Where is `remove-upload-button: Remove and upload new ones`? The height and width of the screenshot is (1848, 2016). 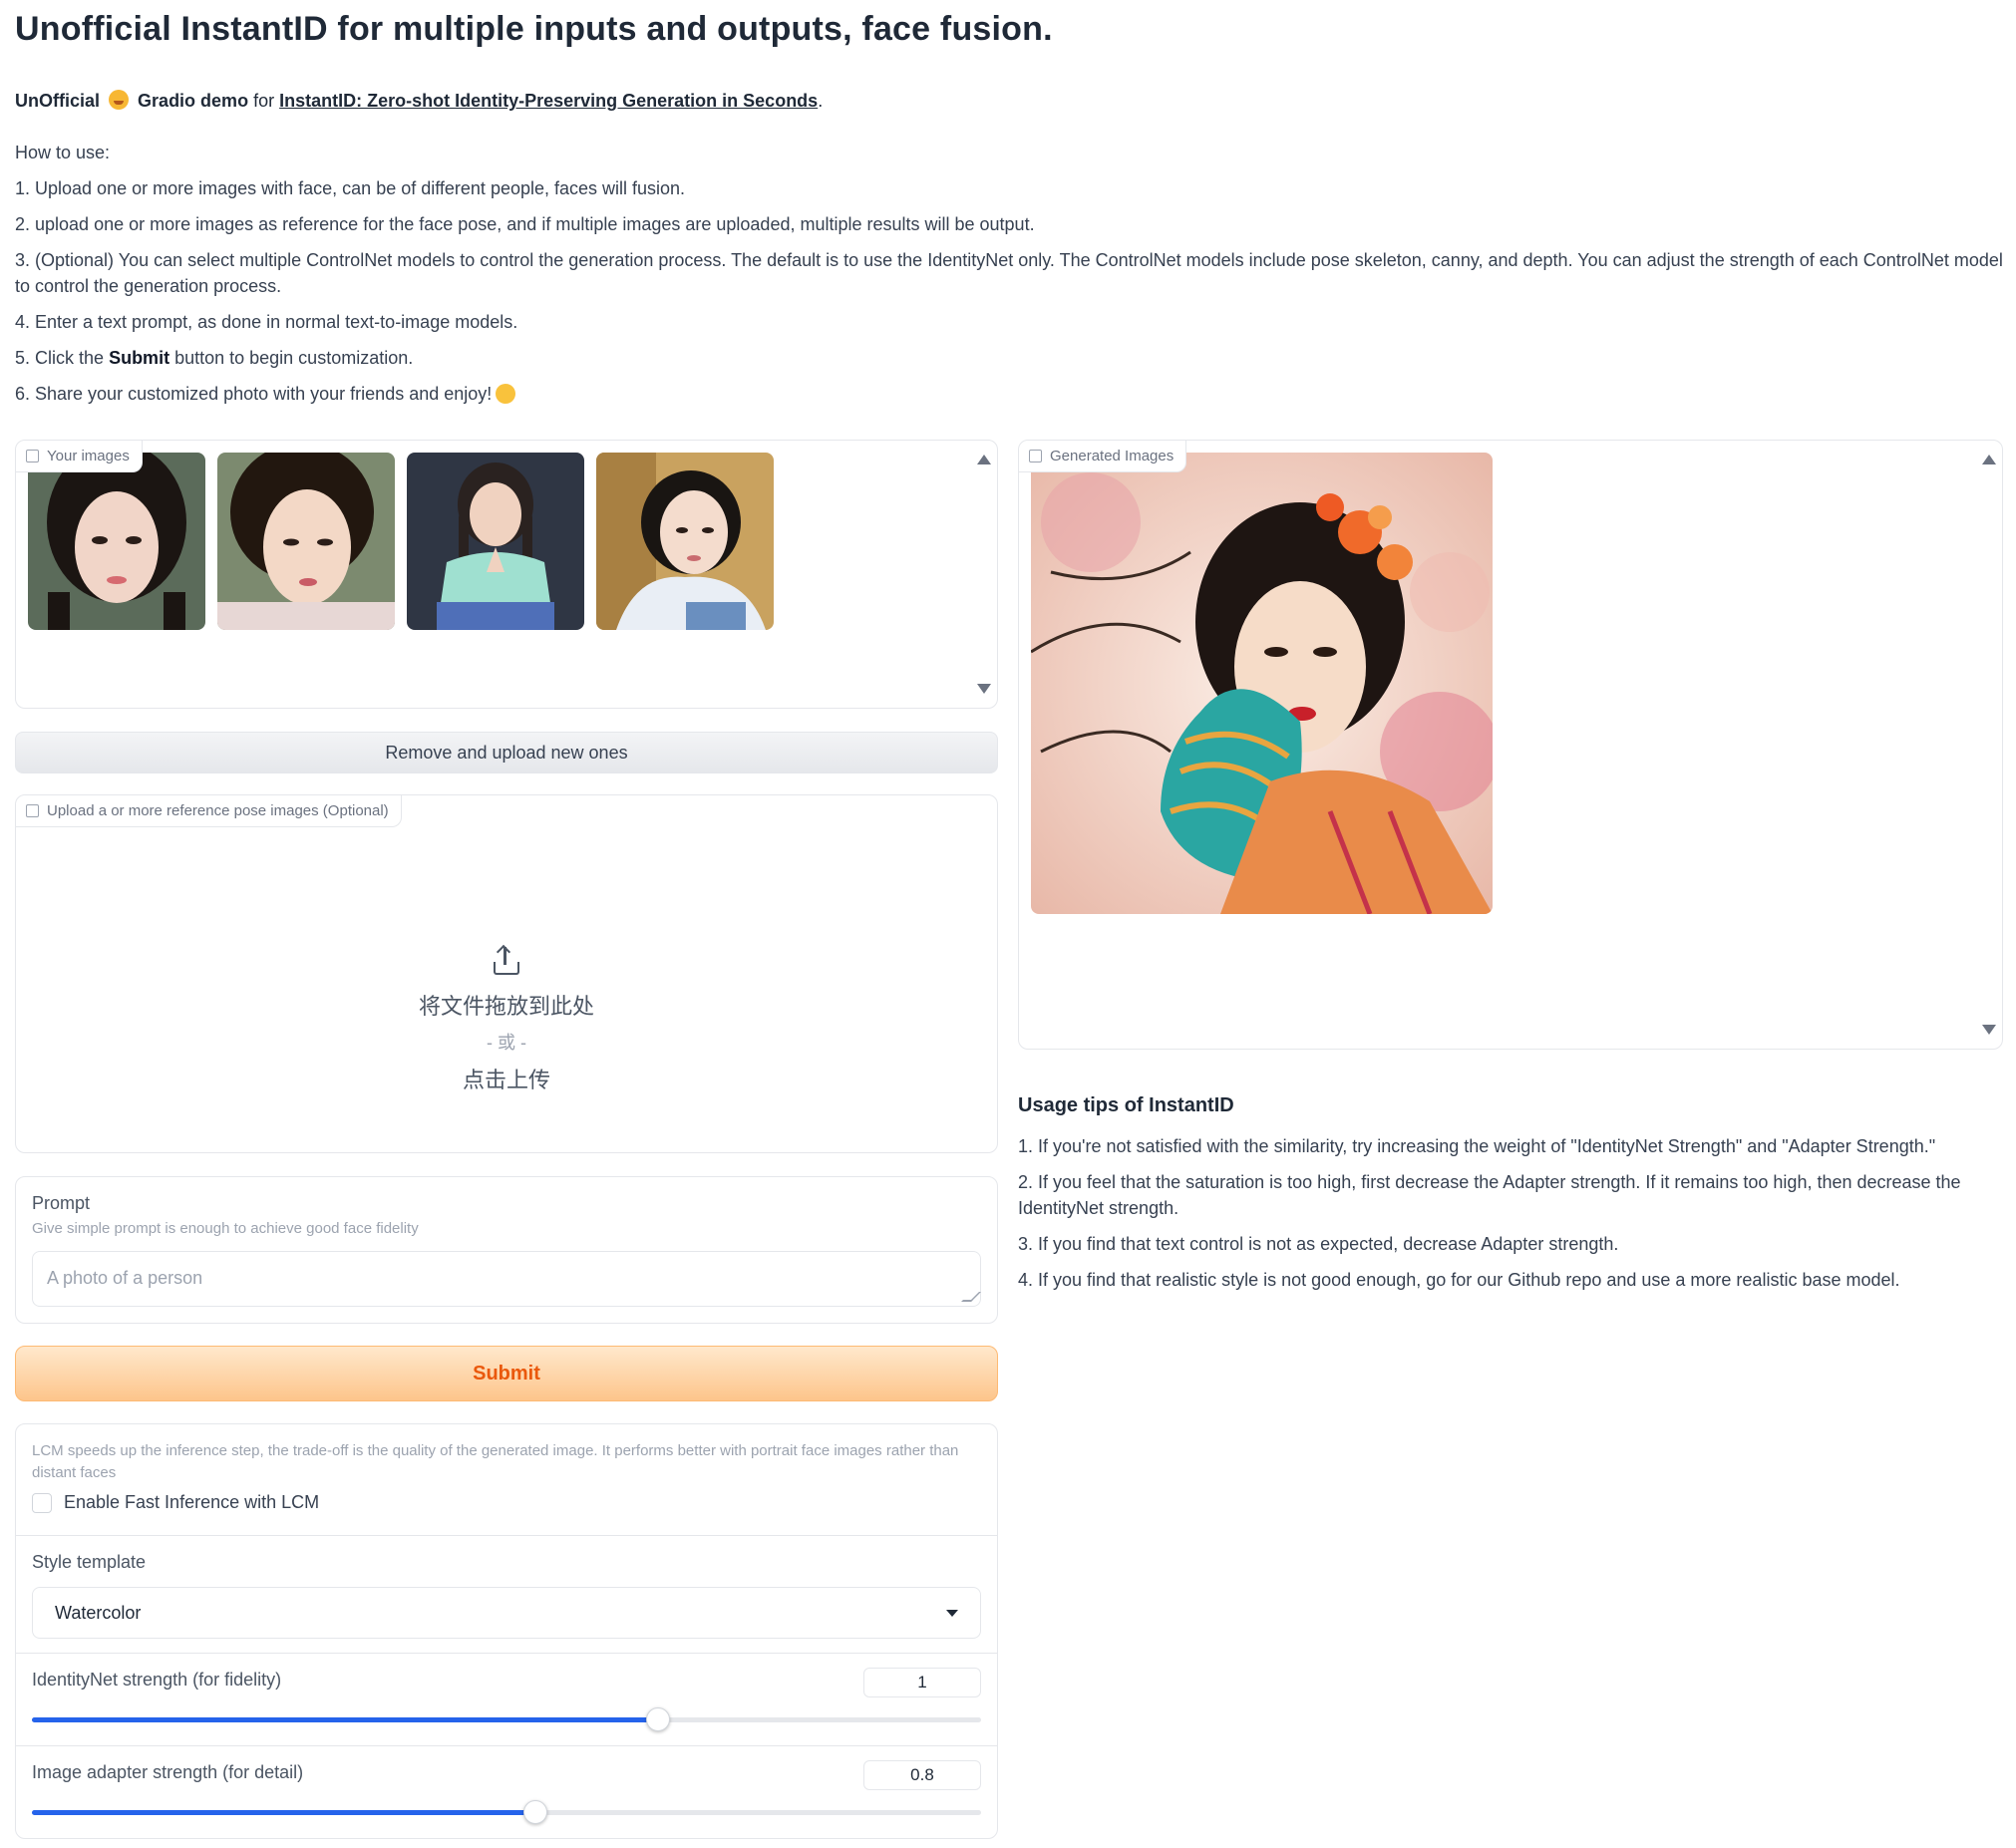 remove-upload-button: Remove and upload new ones is located at coordinates (506, 753).